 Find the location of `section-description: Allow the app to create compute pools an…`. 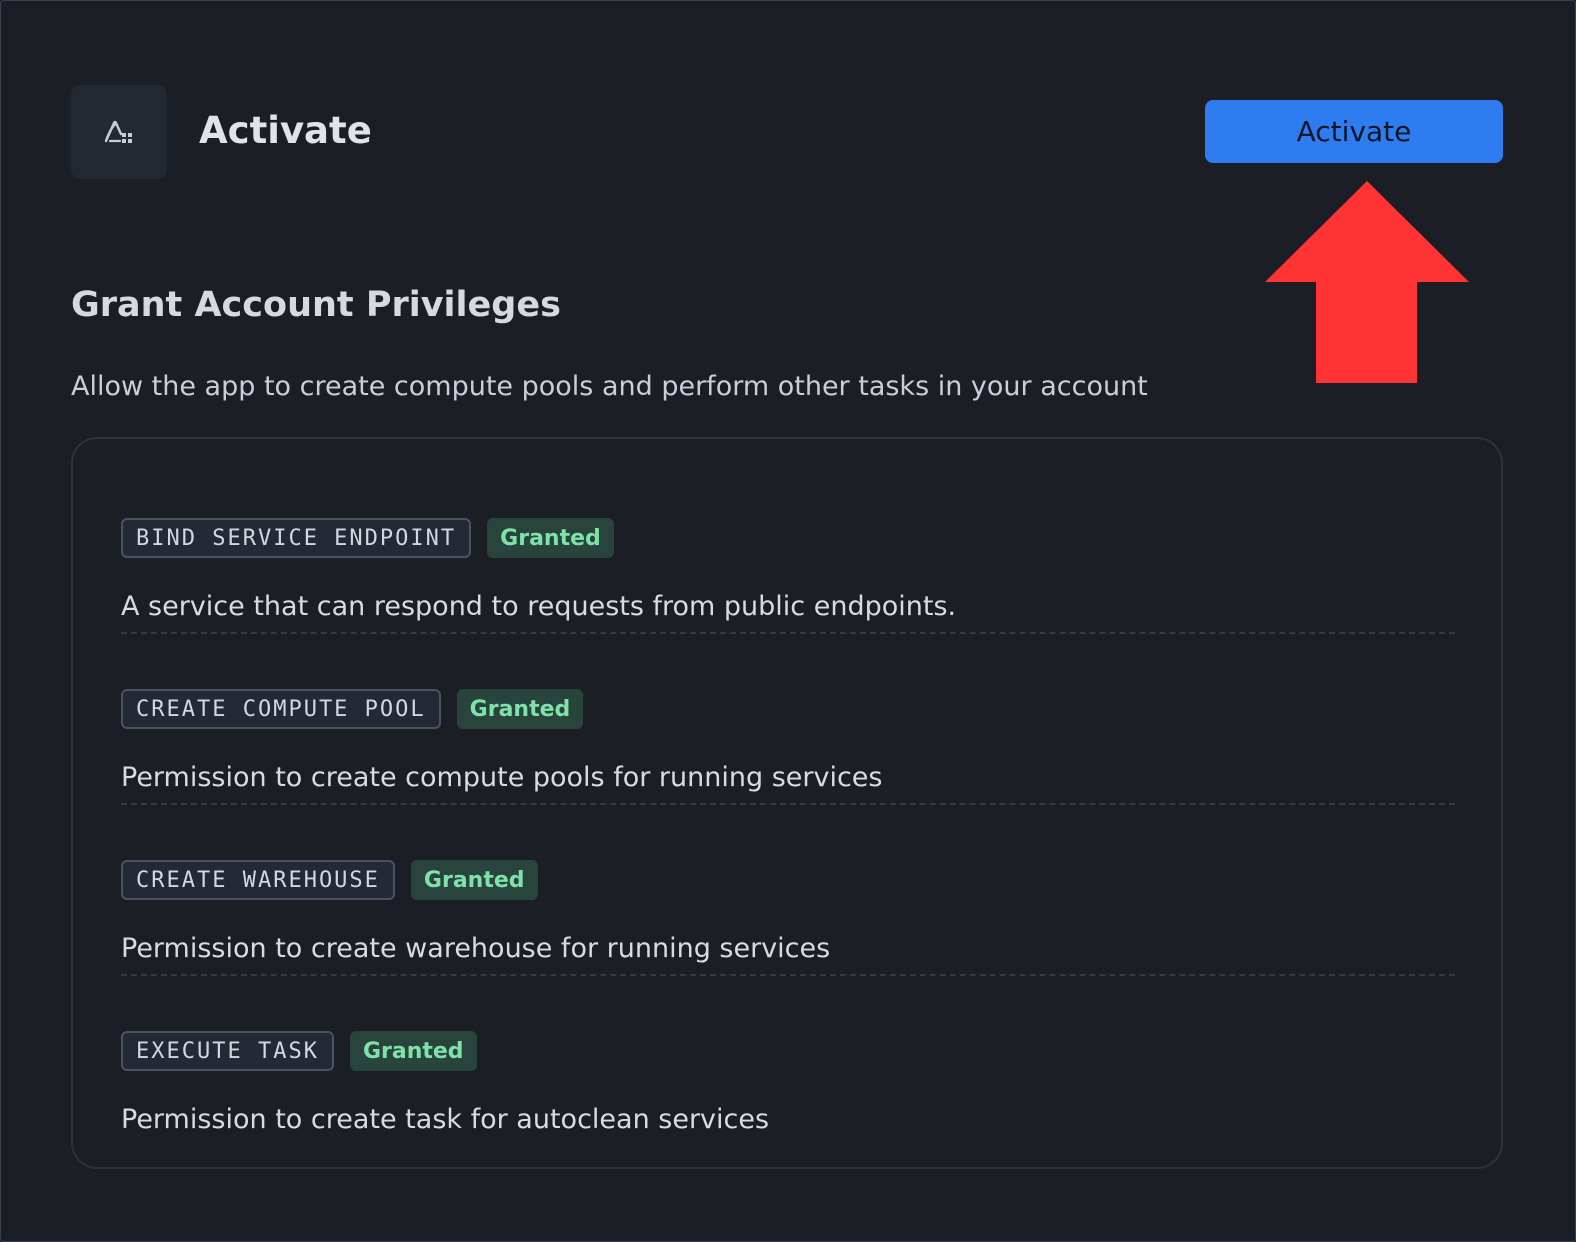

section-description: Allow the app to create compute pools an… is located at coordinates (609, 386).